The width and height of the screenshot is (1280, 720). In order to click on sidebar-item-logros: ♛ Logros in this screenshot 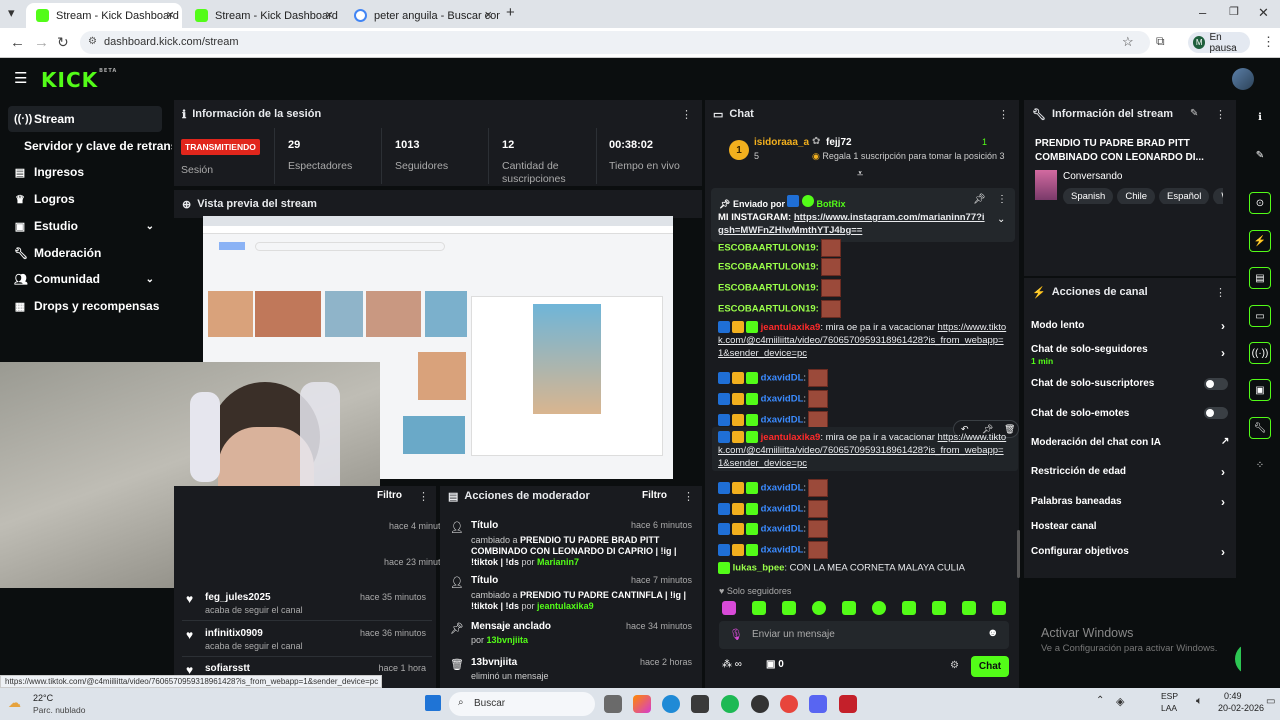, I will do `click(85, 199)`.